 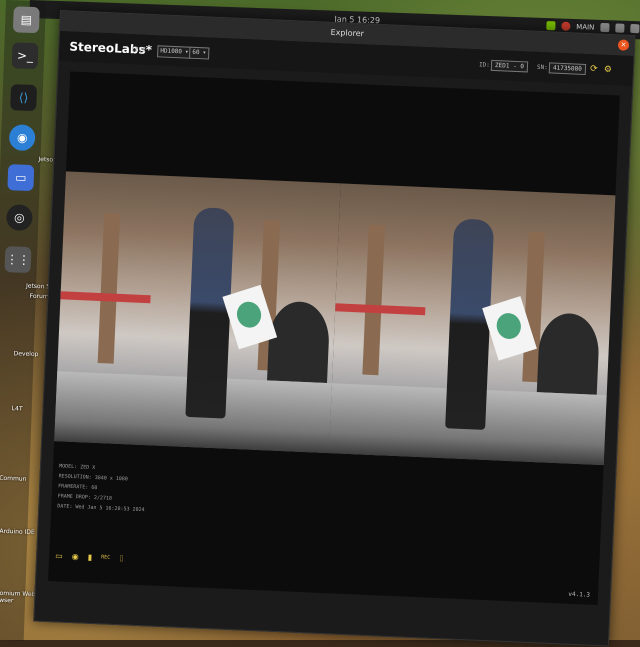 What do you see at coordinates (138, 50) in the screenshot?
I see `live-label: LIVE` at bounding box center [138, 50].